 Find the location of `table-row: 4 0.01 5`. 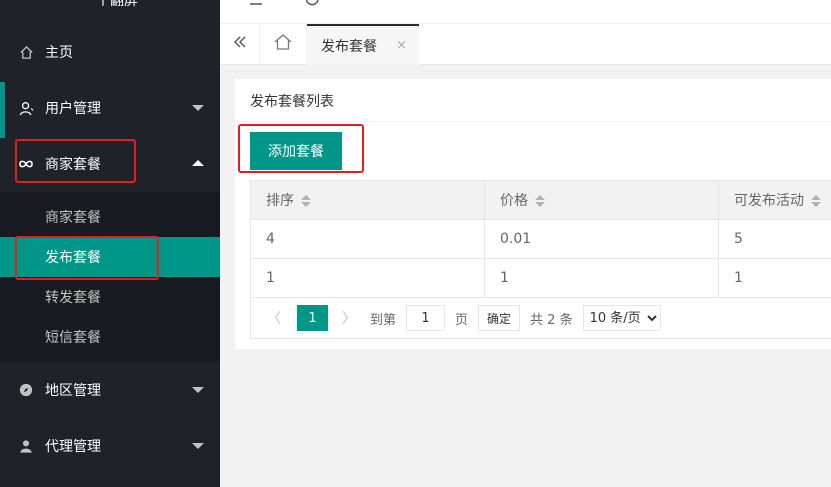

table-row: 4 0.01 5 is located at coordinates (540, 239).